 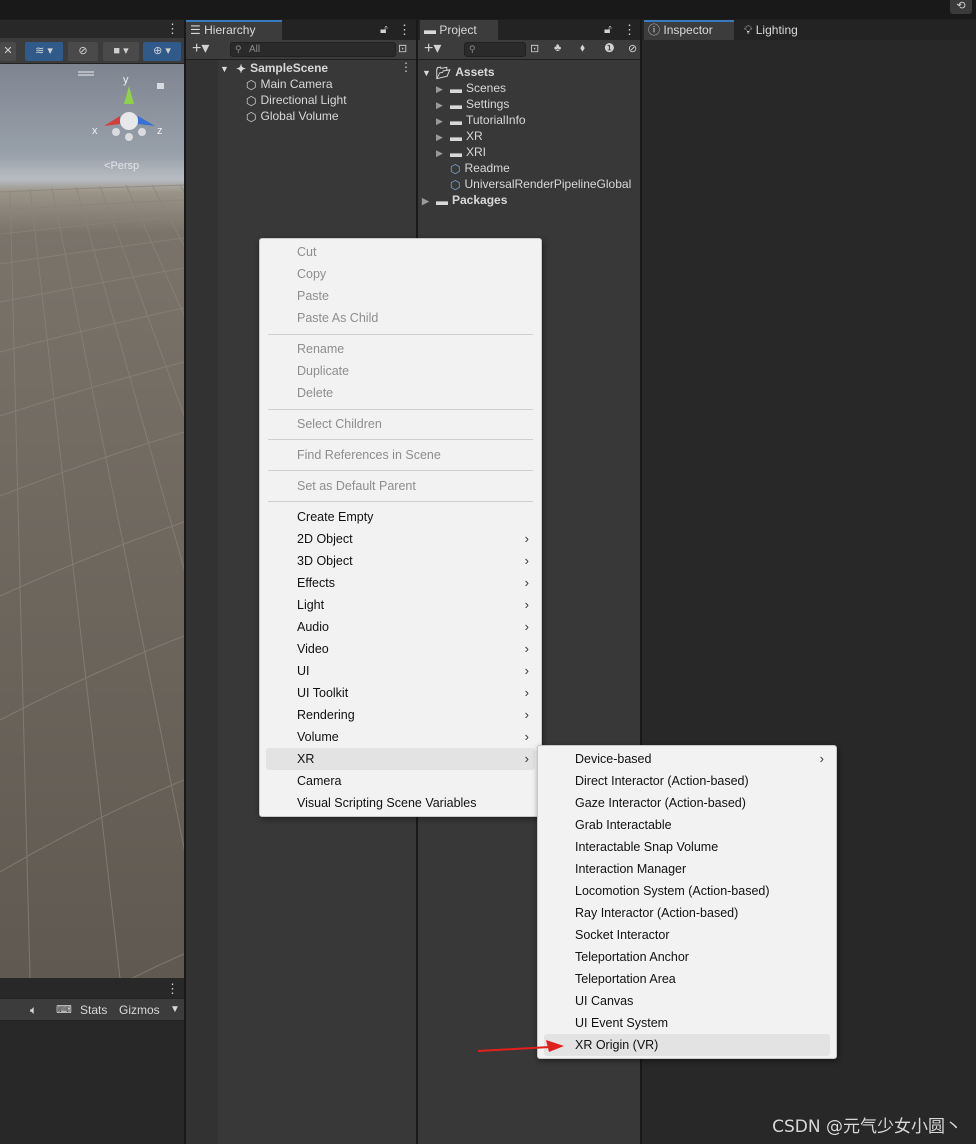 What do you see at coordinates (430, 30) in the screenshot?
I see `folder-tab-icon: ▬` at bounding box center [430, 30].